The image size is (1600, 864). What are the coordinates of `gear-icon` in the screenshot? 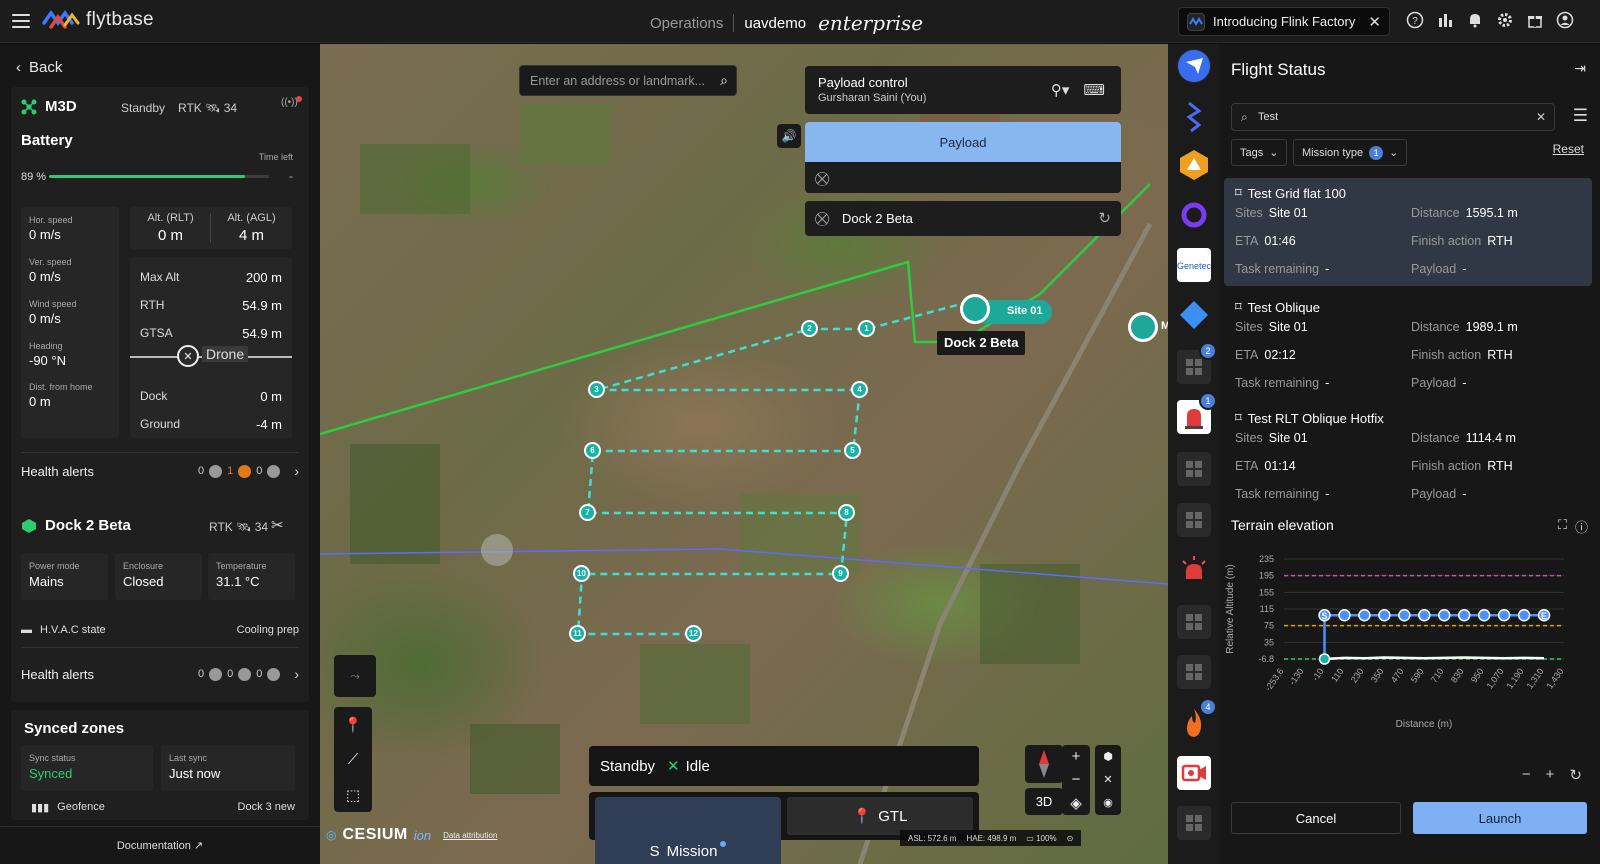 It's located at (1504, 19).